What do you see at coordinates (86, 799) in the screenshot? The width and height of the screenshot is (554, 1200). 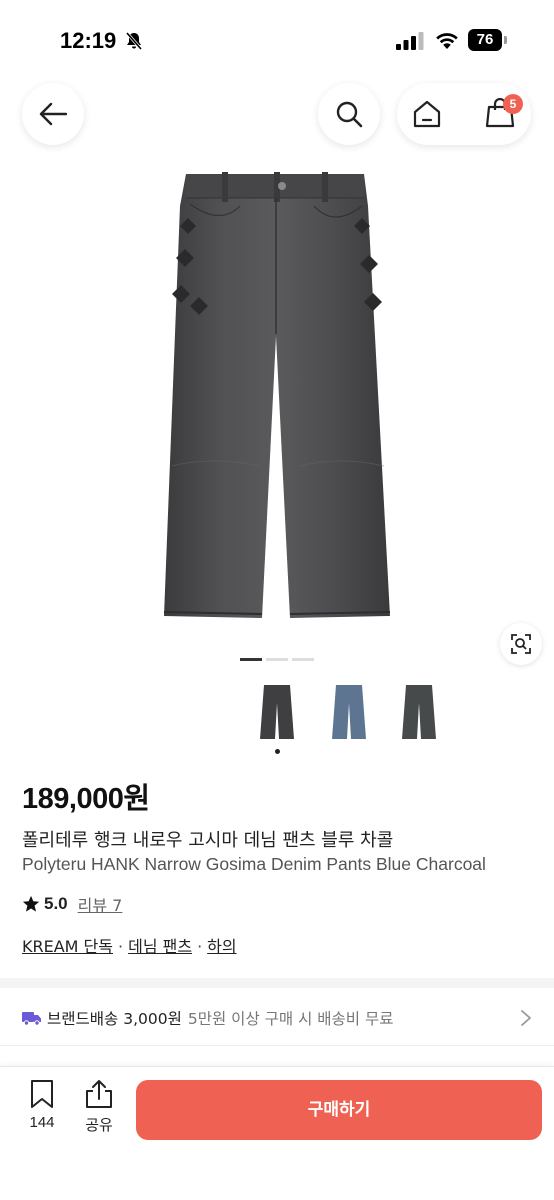 I see `product-price: 189,000원` at bounding box center [86, 799].